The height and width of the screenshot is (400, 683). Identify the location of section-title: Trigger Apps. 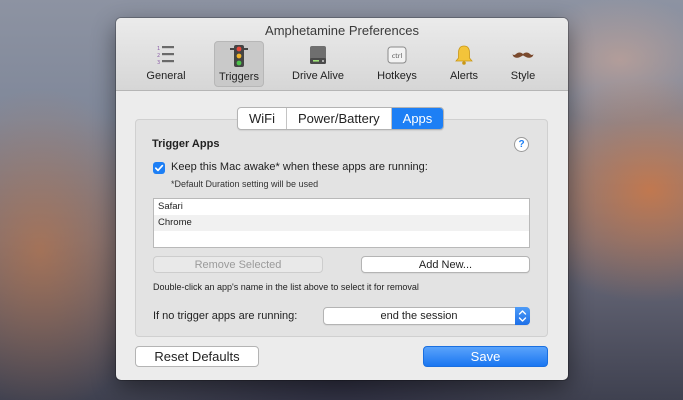
(186, 144).